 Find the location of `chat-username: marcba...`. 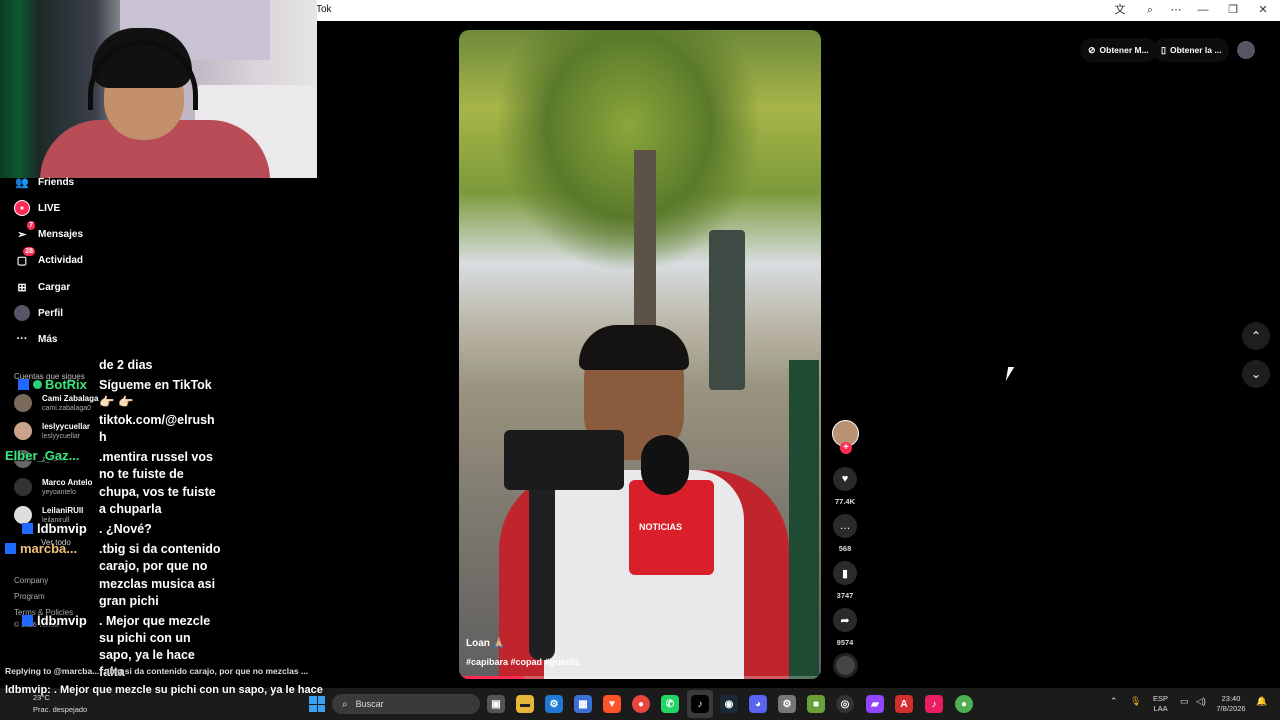

chat-username: marcba... is located at coordinates (41, 548).